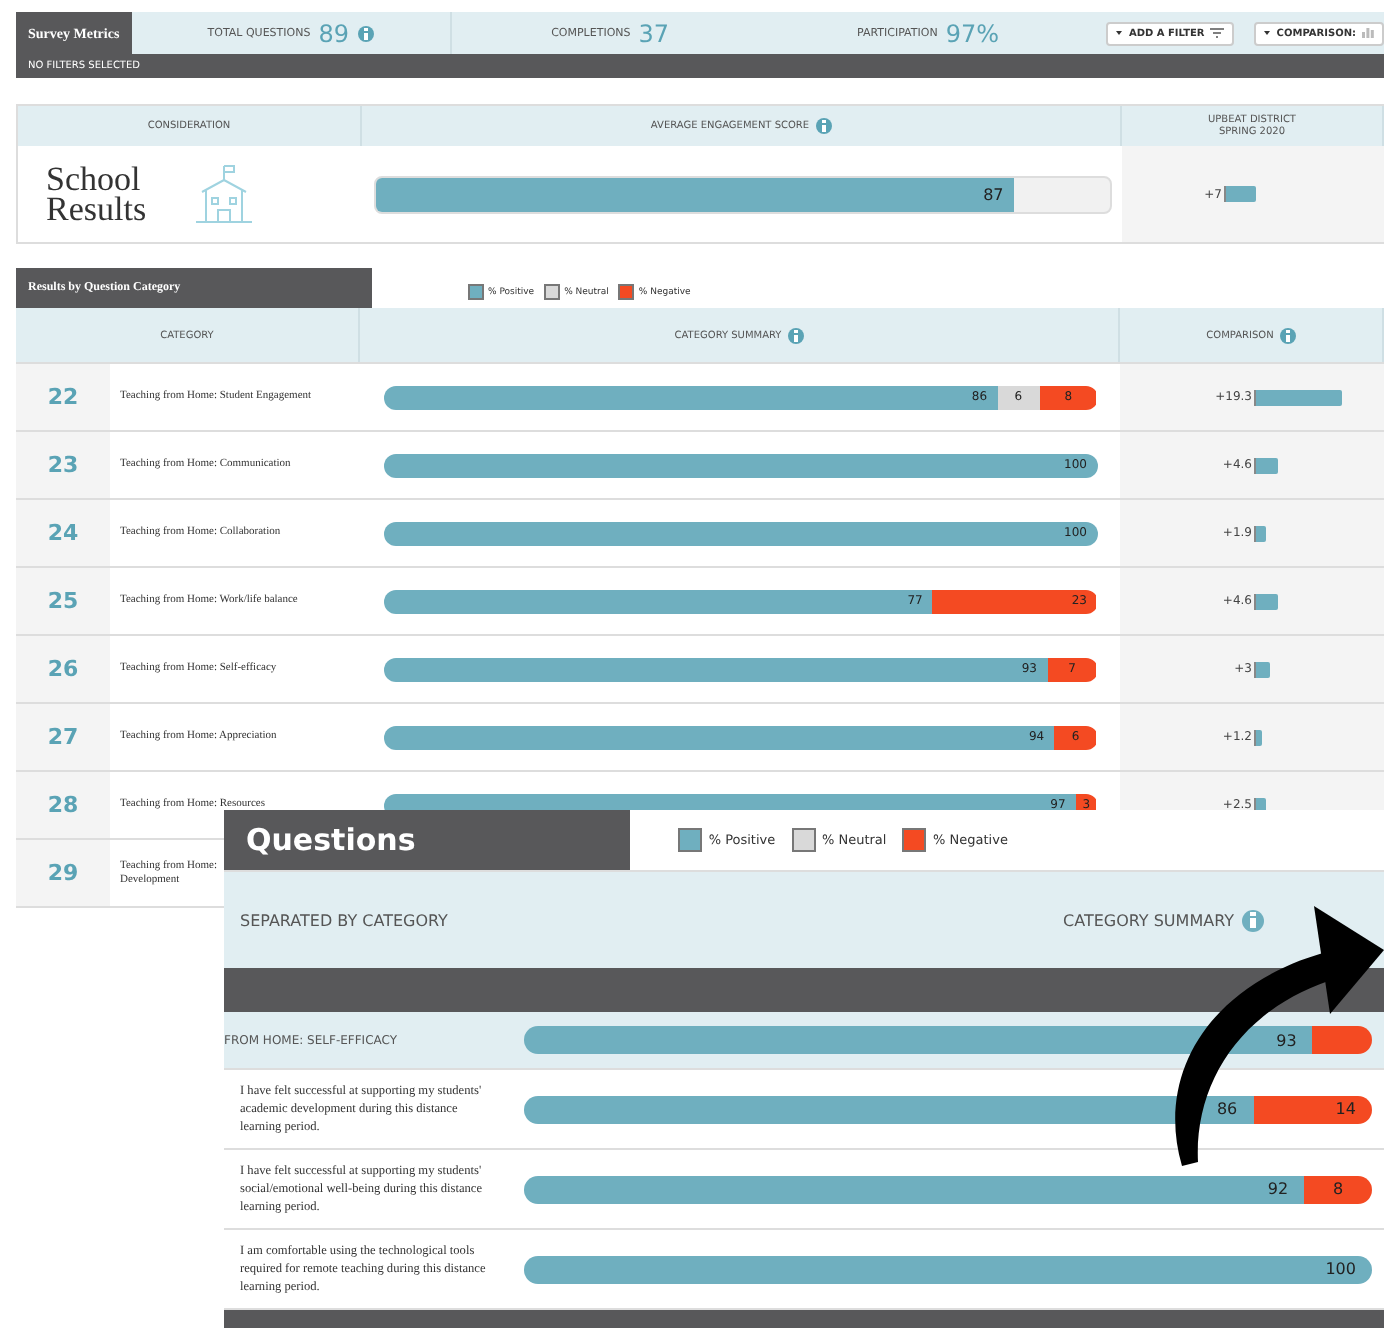  I want to click on category-number: 28, so click(63, 805).